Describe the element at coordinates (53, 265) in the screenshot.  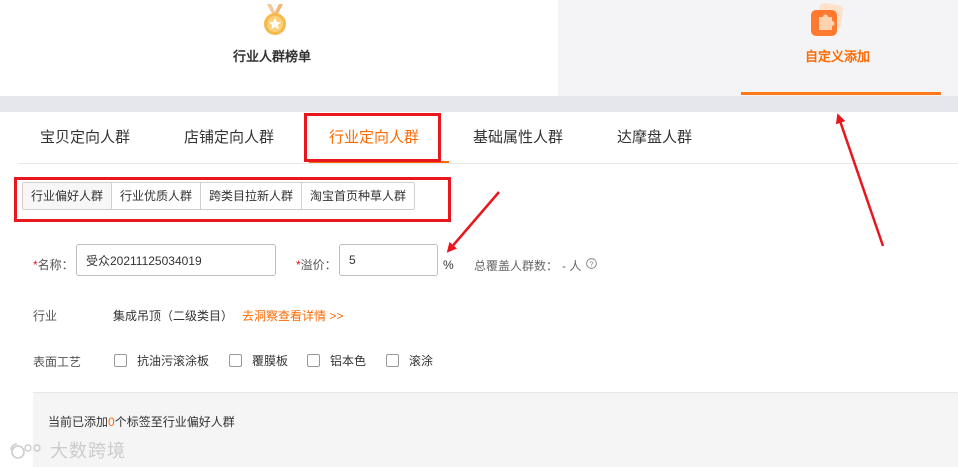
I see `name-label: *名称：` at that location.